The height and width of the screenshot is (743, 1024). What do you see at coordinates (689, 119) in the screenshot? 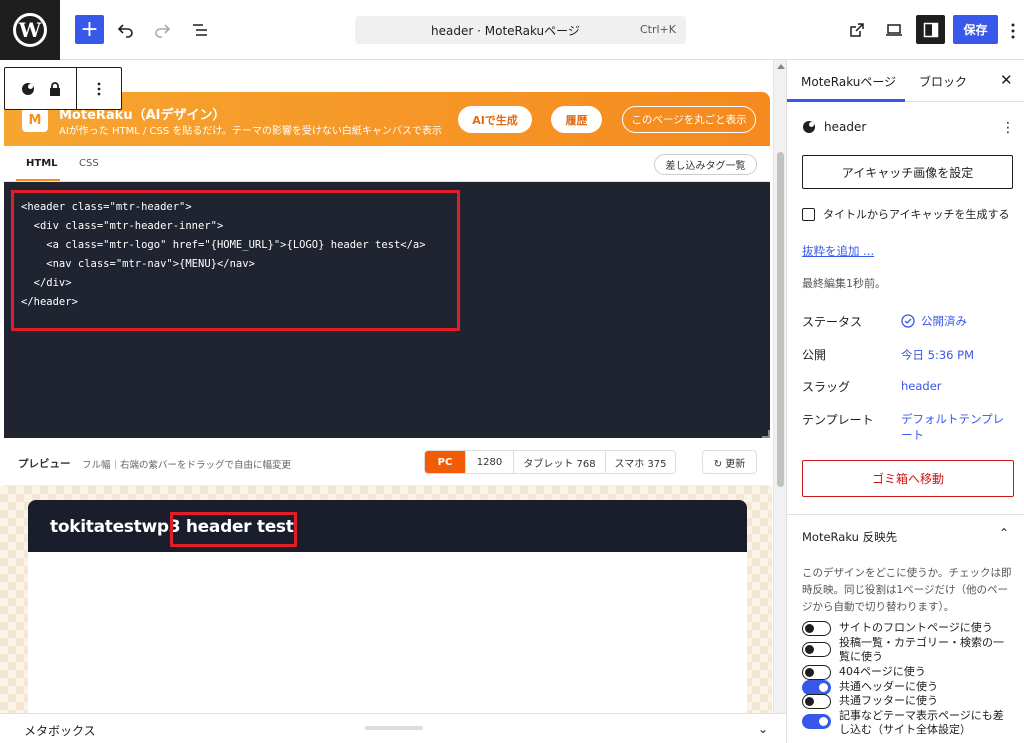
I see `full-page-view-button: このページを丸ごと表示` at bounding box center [689, 119].